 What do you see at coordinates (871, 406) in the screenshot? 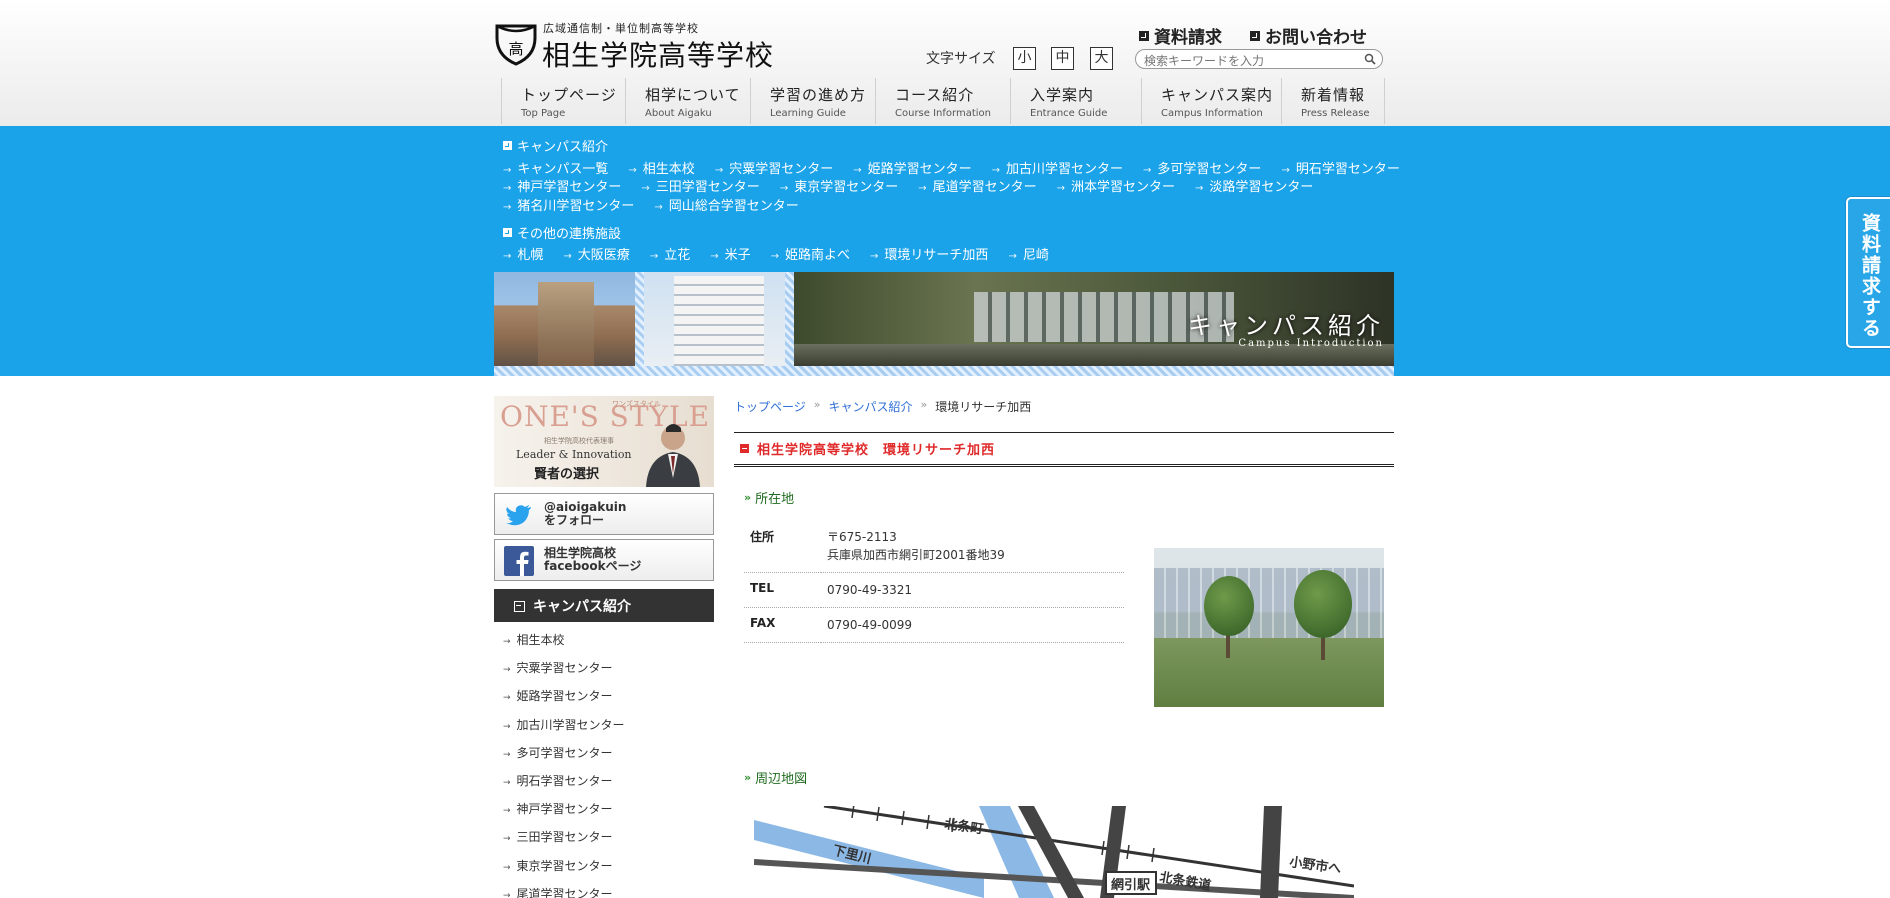
I see `breadcrumb-campus-link: キャンパス紹介` at bounding box center [871, 406].